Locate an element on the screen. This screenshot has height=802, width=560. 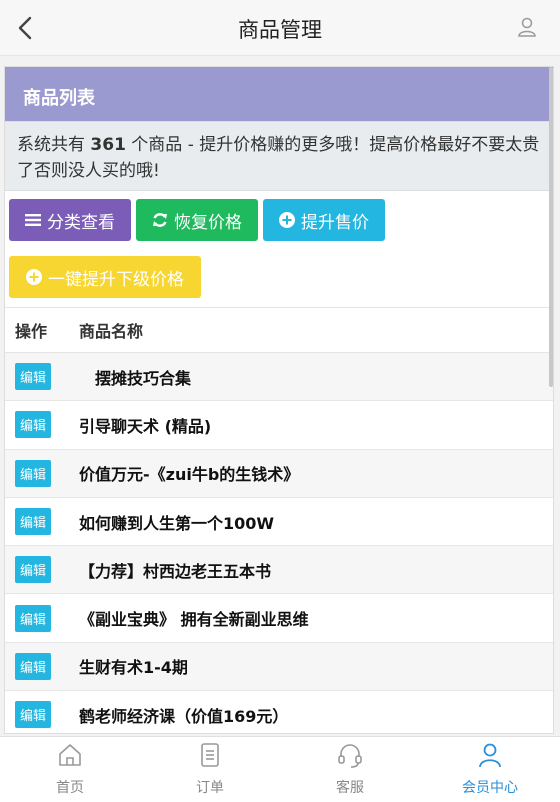
scrollbar is located at coordinates (551, 227).